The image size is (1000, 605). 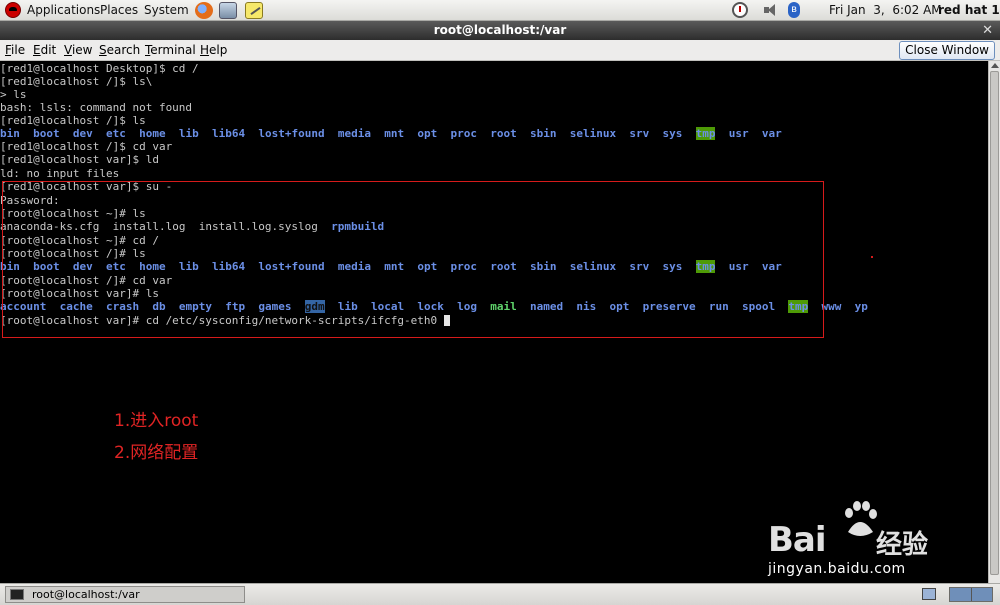 What do you see at coordinates (86, 146) in the screenshot?
I see `terminal-line: [red1@localhost /]$ cd var` at bounding box center [86, 146].